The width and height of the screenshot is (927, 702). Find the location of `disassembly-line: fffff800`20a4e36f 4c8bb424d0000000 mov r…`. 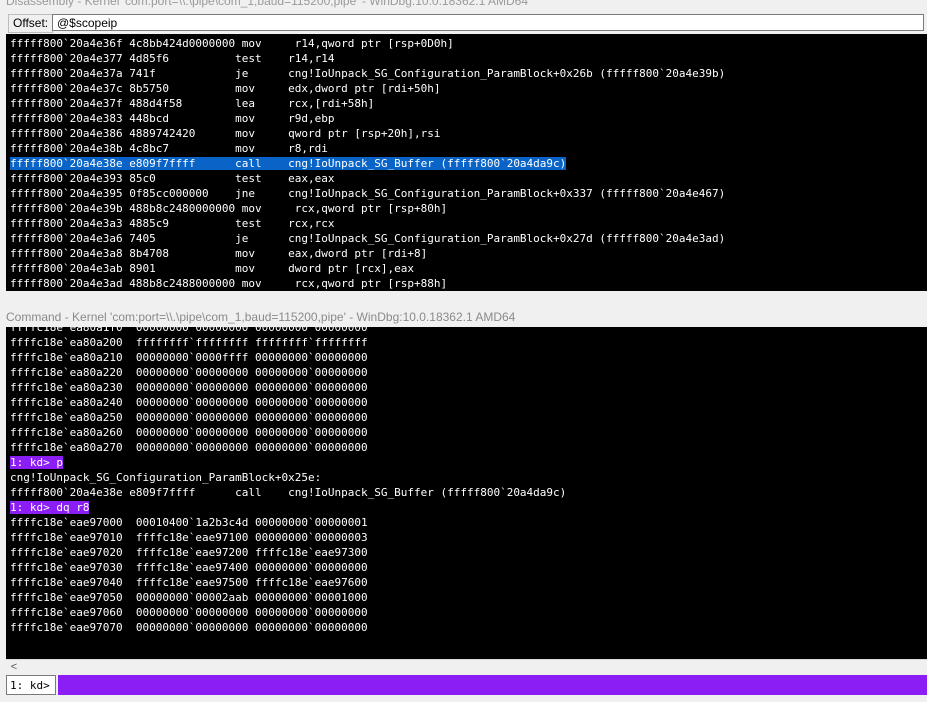

disassembly-line: fffff800`20a4e36f 4c8bb424d0000000 mov r… is located at coordinates (367, 43).